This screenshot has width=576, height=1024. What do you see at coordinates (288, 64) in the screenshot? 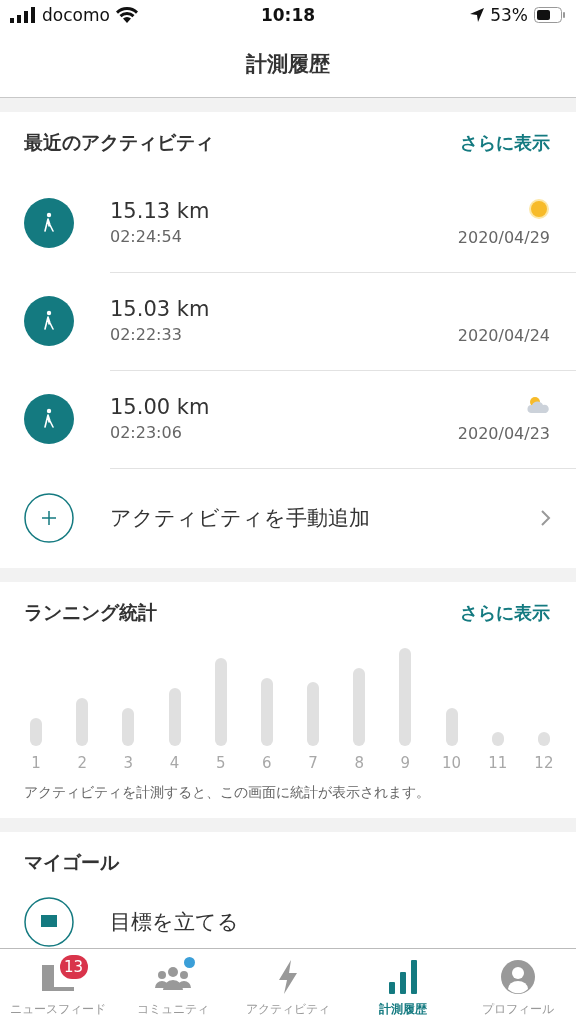
I see `page-title: 計測履歴` at bounding box center [288, 64].